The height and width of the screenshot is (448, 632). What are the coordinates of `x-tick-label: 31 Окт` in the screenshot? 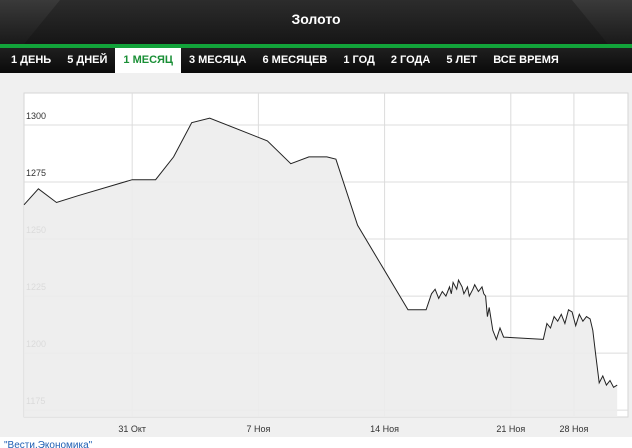 It's located at (132, 429).